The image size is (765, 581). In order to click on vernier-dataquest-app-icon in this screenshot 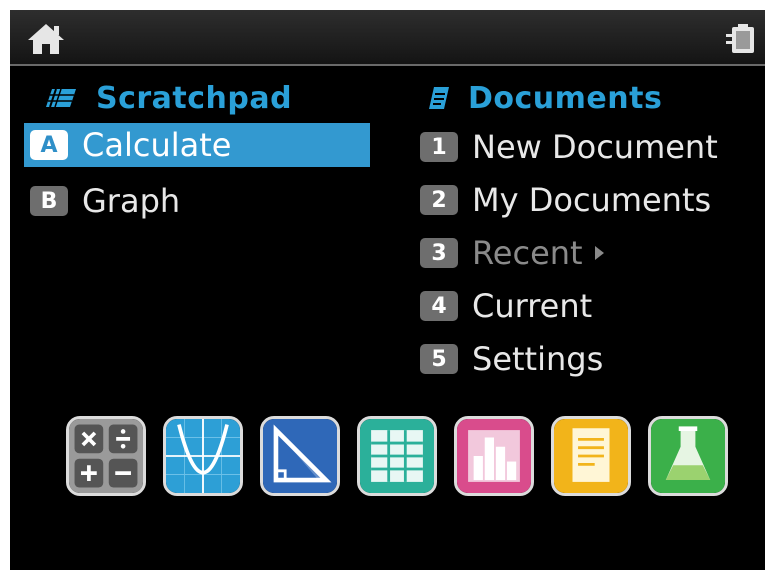, I will do `click(688, 456)`.